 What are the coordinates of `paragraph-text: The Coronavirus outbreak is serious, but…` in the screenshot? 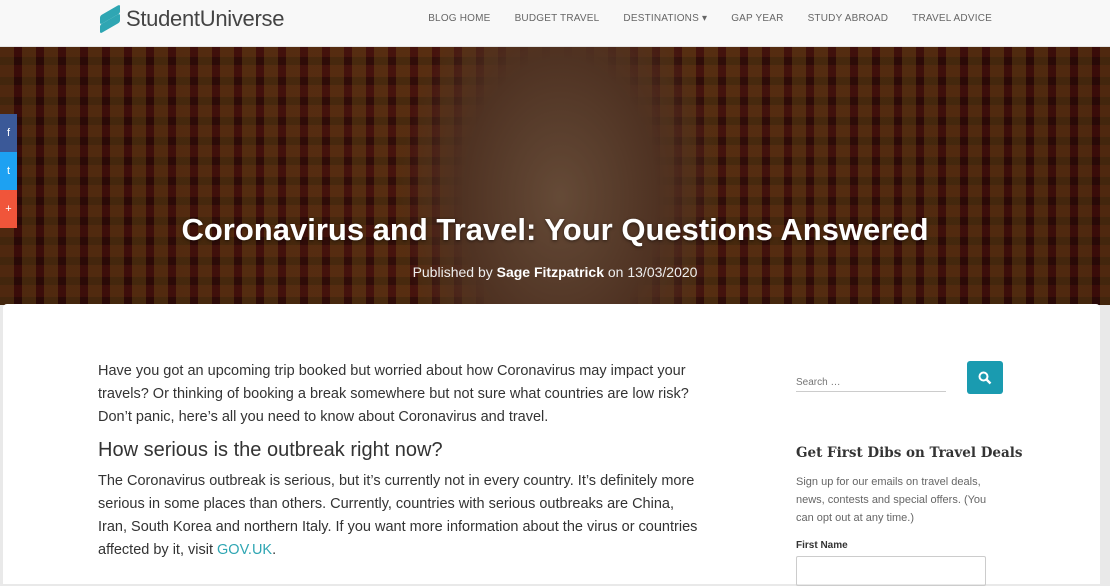 It's located at (398, 515).